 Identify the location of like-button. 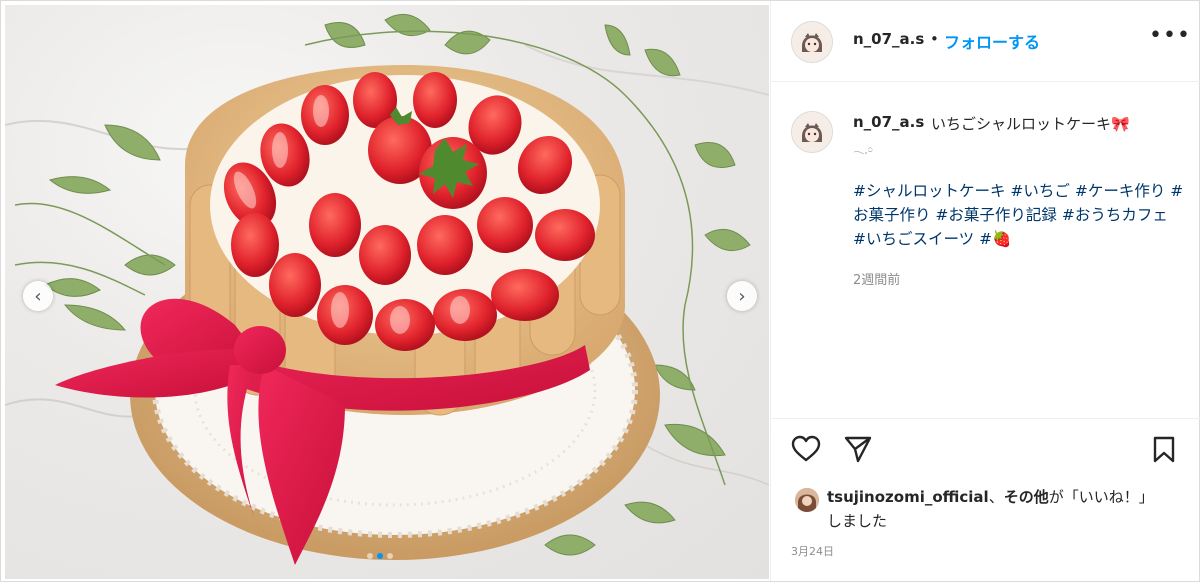
(806, 451).